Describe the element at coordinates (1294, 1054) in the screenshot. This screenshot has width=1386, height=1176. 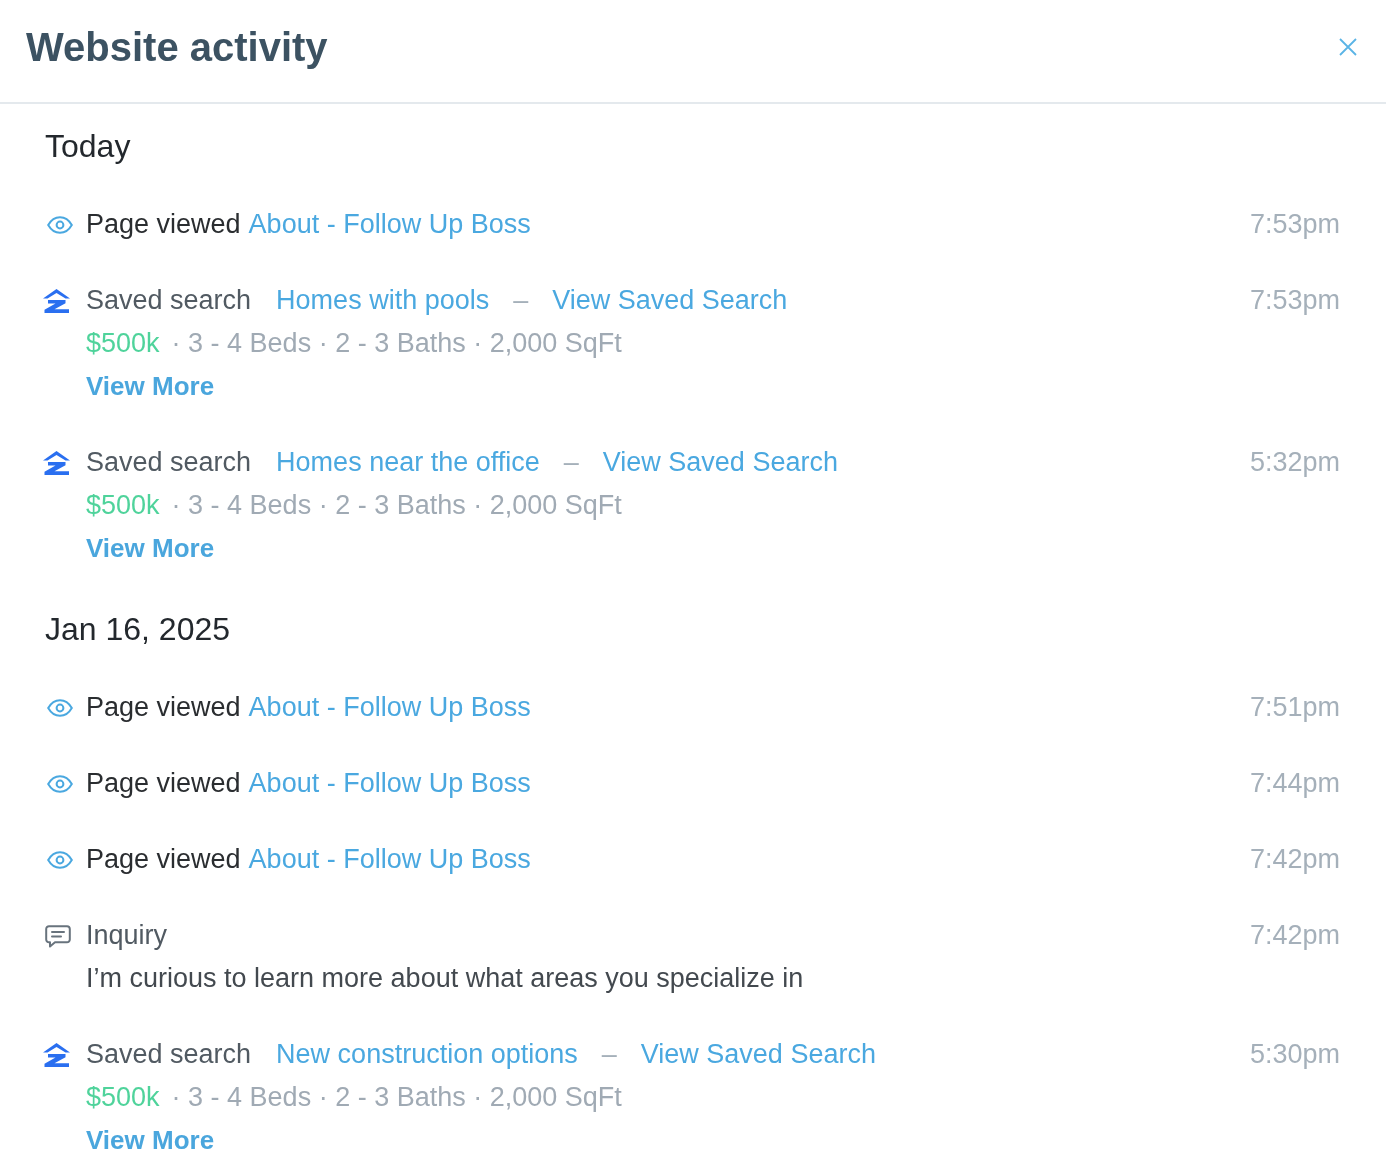
I see `event-time: 5:30pm` at that location.